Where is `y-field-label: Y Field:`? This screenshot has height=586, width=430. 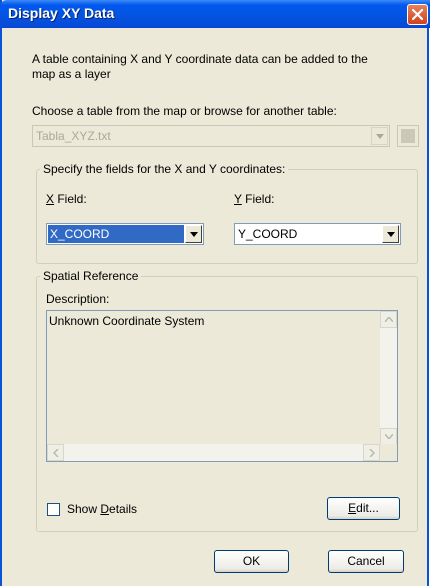
y-field-label: Y Field: is located at coordinates (254, 199).